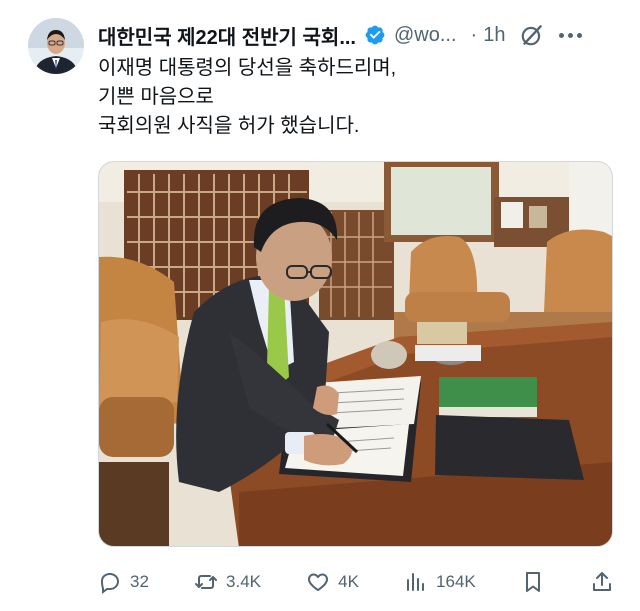 This screenshot has height=611, width=640. What do you see at coordinates (123, 582) in the screenshot?
I see `reply-button: 32` at bounding box center [123, 582].